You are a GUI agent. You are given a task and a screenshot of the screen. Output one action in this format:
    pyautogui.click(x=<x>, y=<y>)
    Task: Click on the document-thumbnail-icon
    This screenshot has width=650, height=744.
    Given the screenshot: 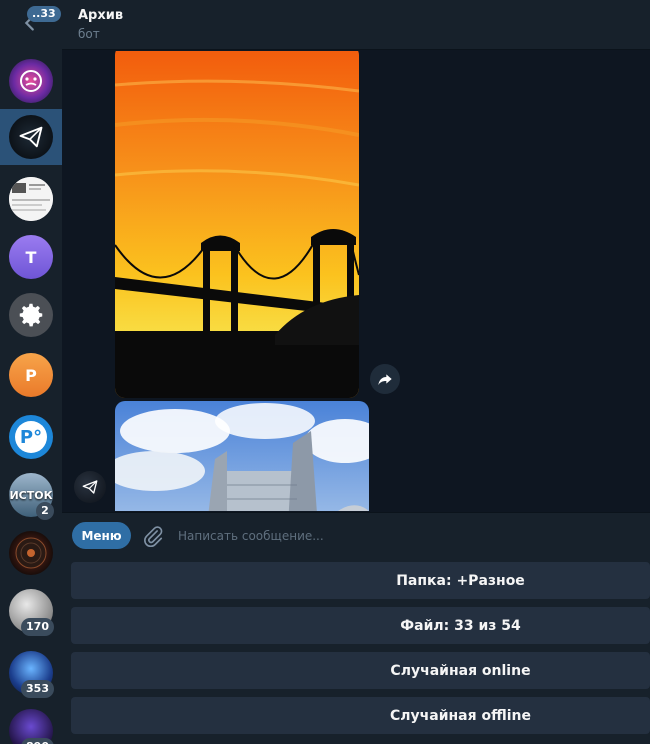 What is the action you would take?
    pyautogui.click(x=31, y=199)
    